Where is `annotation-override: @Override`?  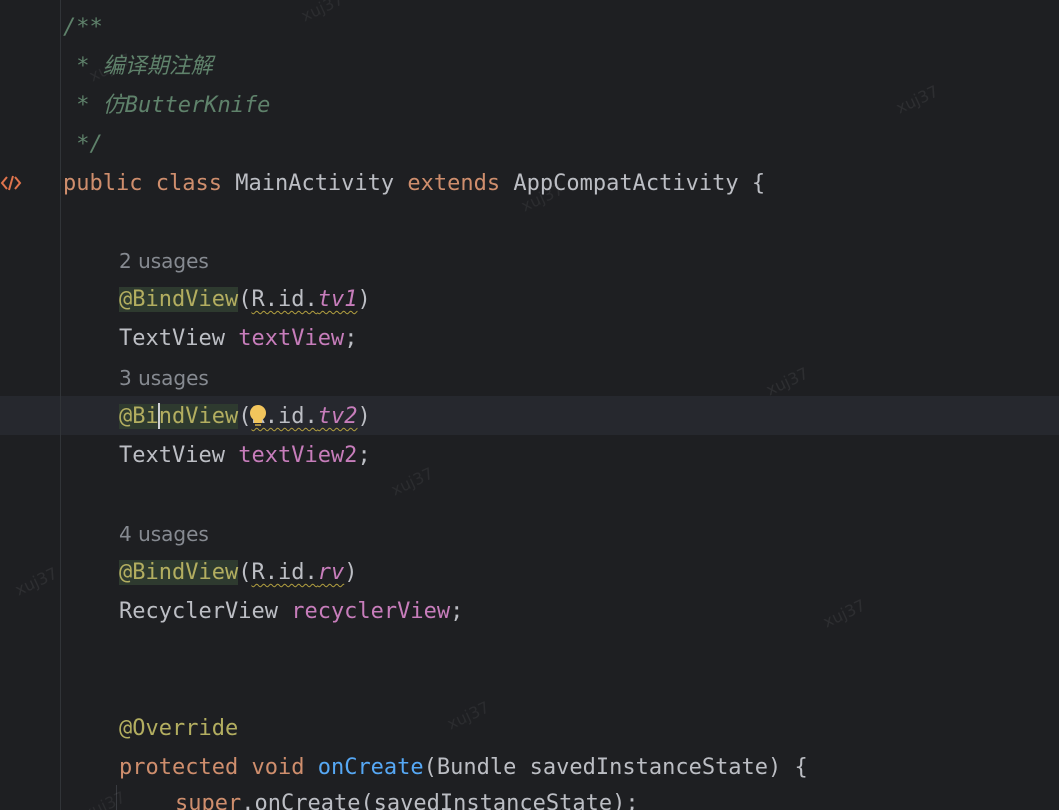 annotation-override: @Override is located at coordinates (178, 728).